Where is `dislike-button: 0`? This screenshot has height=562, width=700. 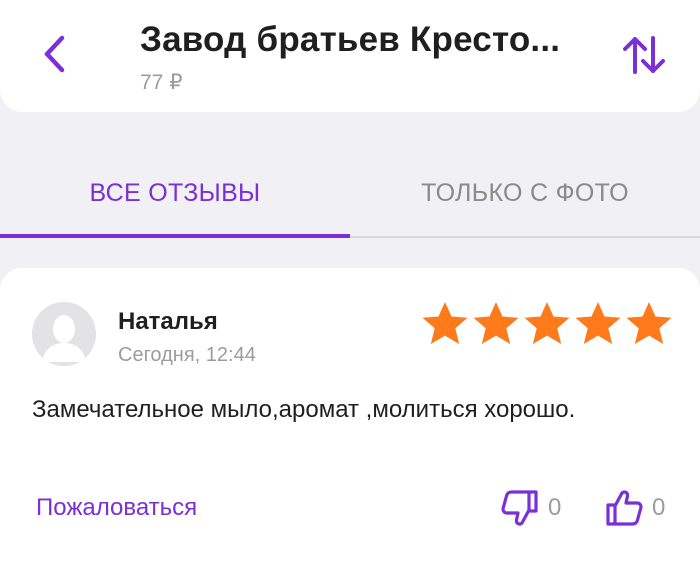 dislike-button: 0 is located at coordinates (530, 508).